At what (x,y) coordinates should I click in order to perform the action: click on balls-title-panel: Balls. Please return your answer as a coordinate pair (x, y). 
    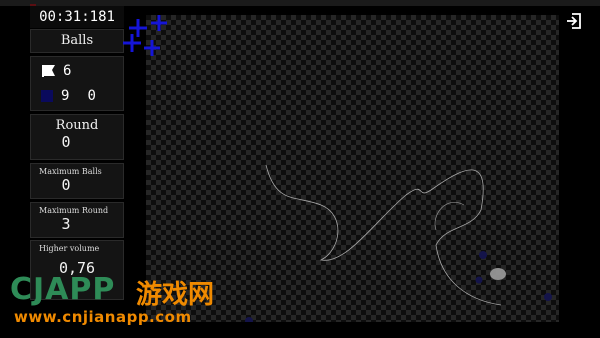
    Looking at the image, I should click on (77, 41).